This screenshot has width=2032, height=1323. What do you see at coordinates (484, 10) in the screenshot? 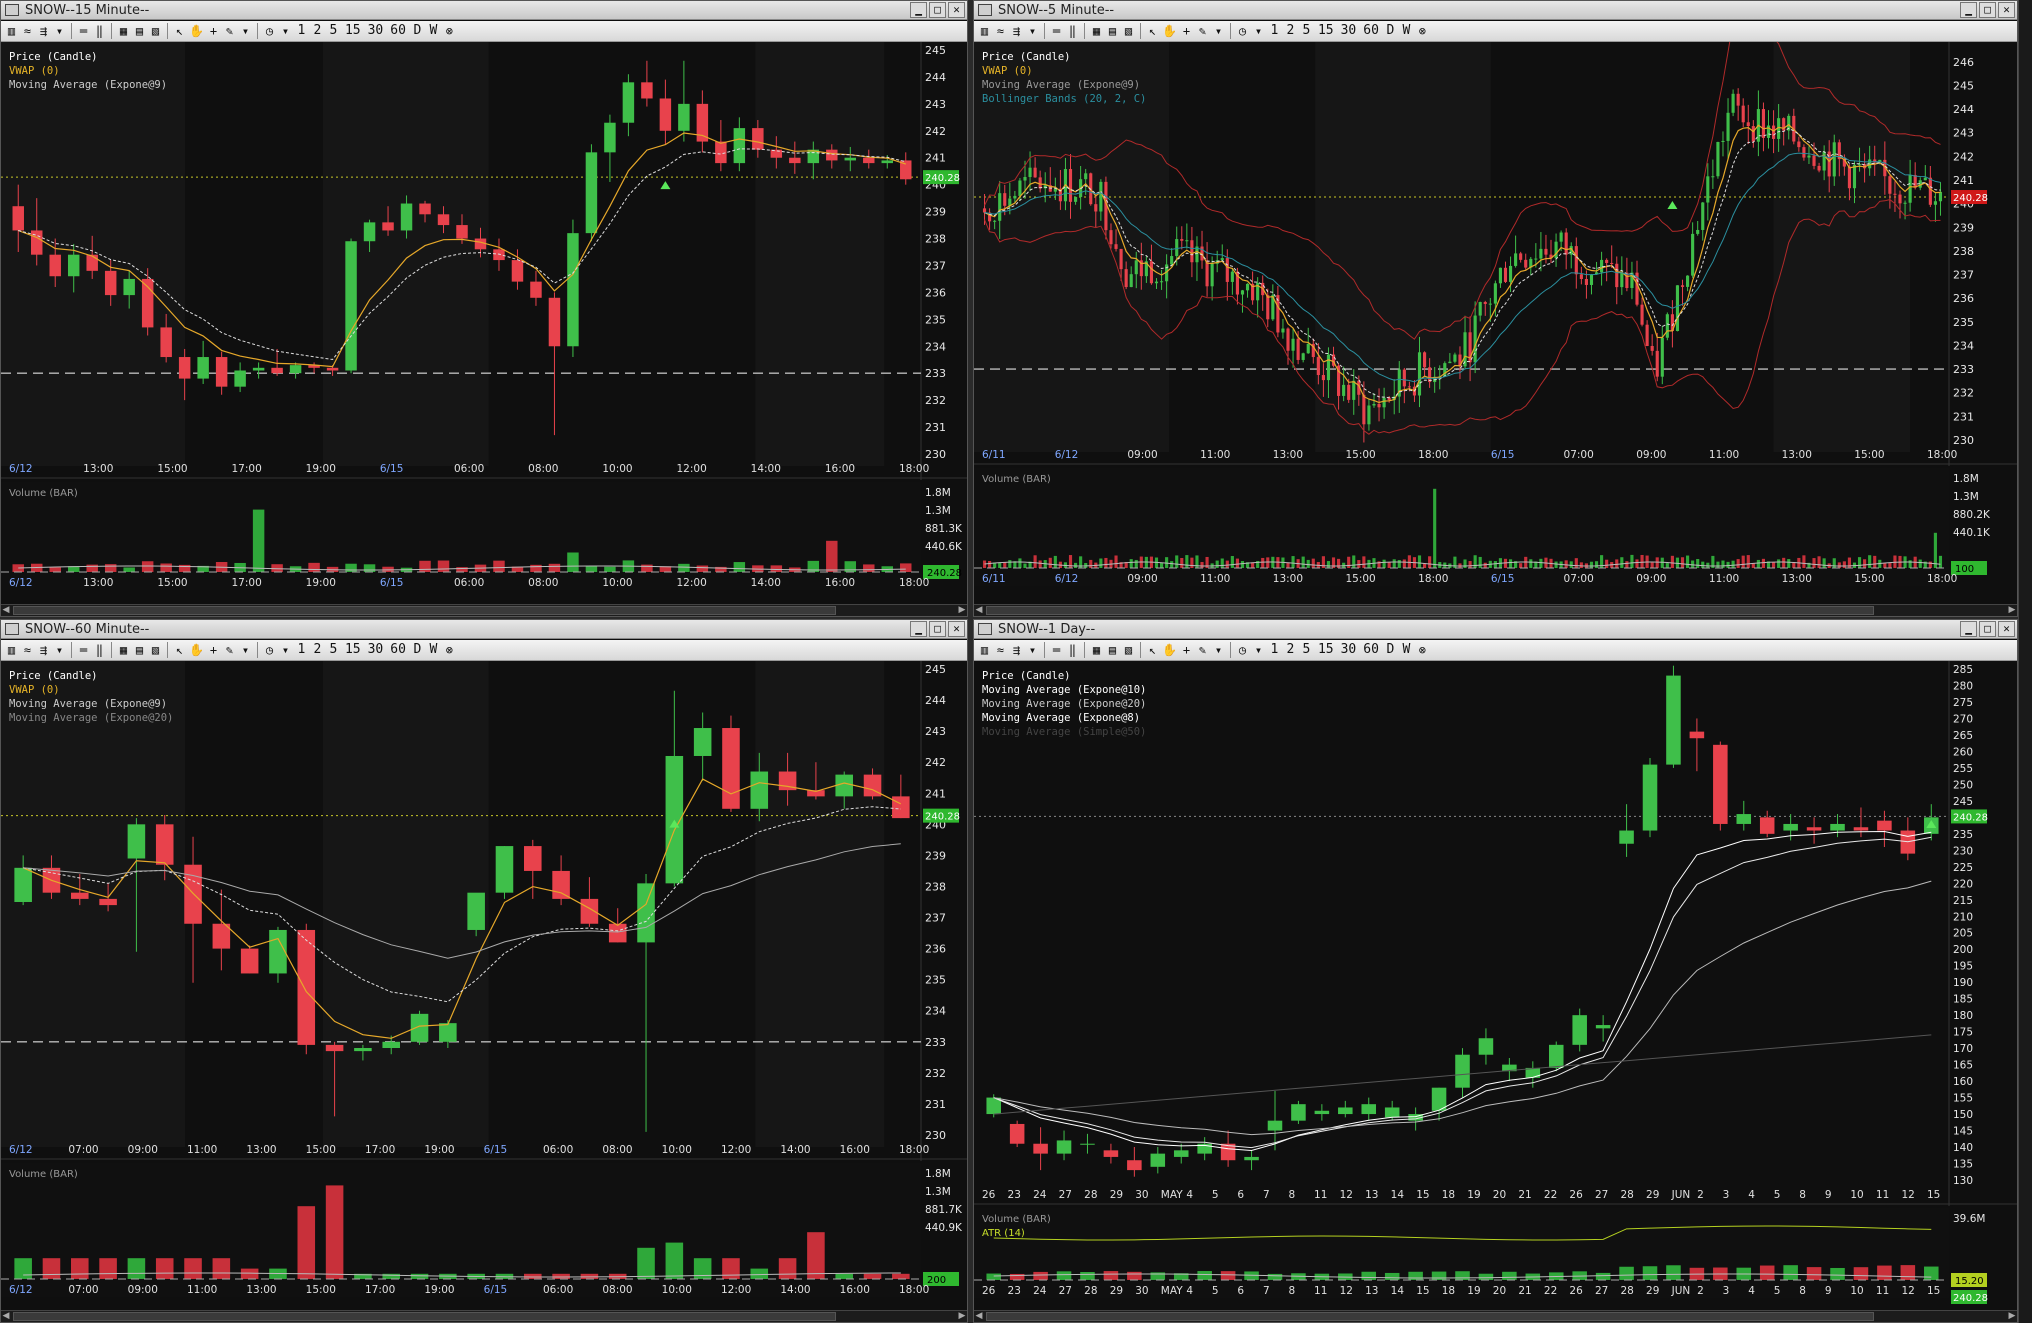
I see `window-titlebar: SNOW--15 Minute-- ▁ □ ✕` at bounding box center [484, 10].